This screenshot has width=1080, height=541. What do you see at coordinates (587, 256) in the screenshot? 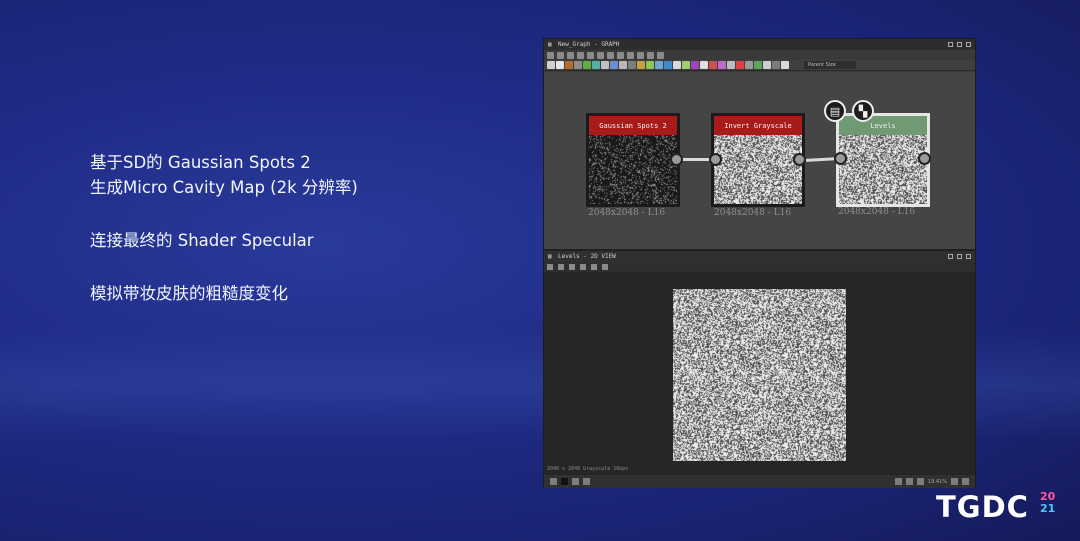
I see `2d-view-title: Levels - 2D VIEW` at bounding box center [587, 256].